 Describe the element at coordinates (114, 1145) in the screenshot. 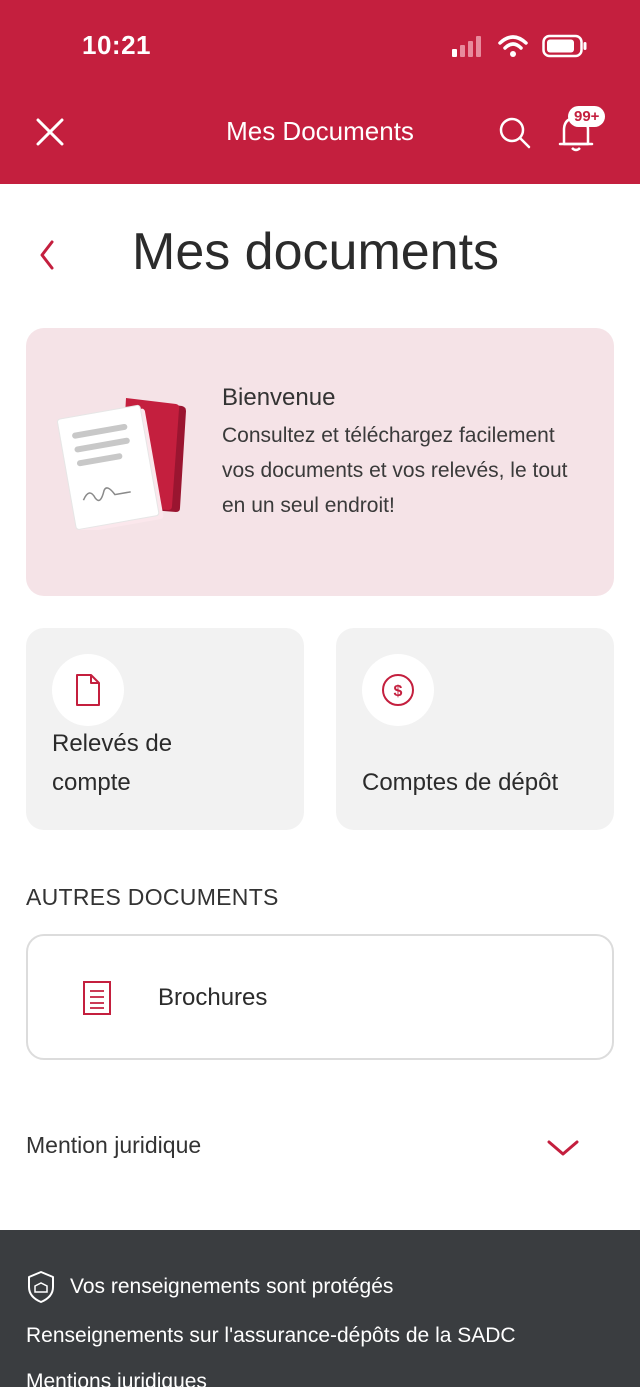

I see `legal-mention-label: Mention juridique` at that location.